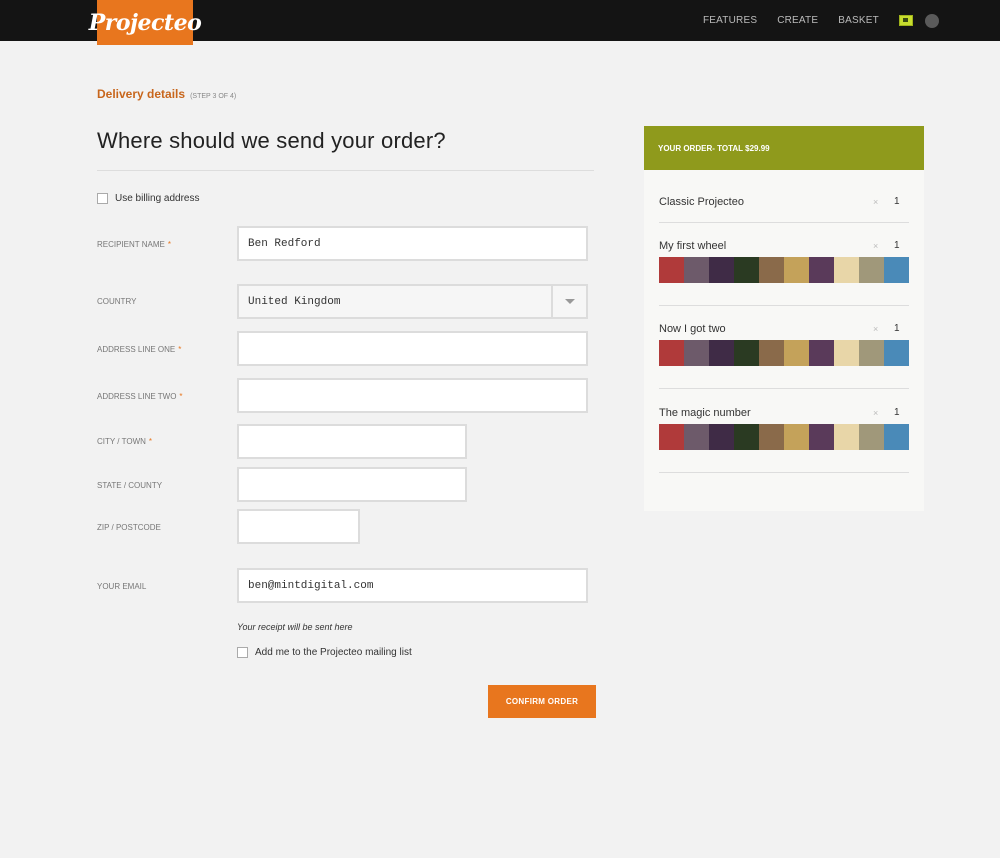 This screenshot has height=858, width=1000. I want to click on recipient-name-label: RECIPIENT NAME *, so click(134, 244).